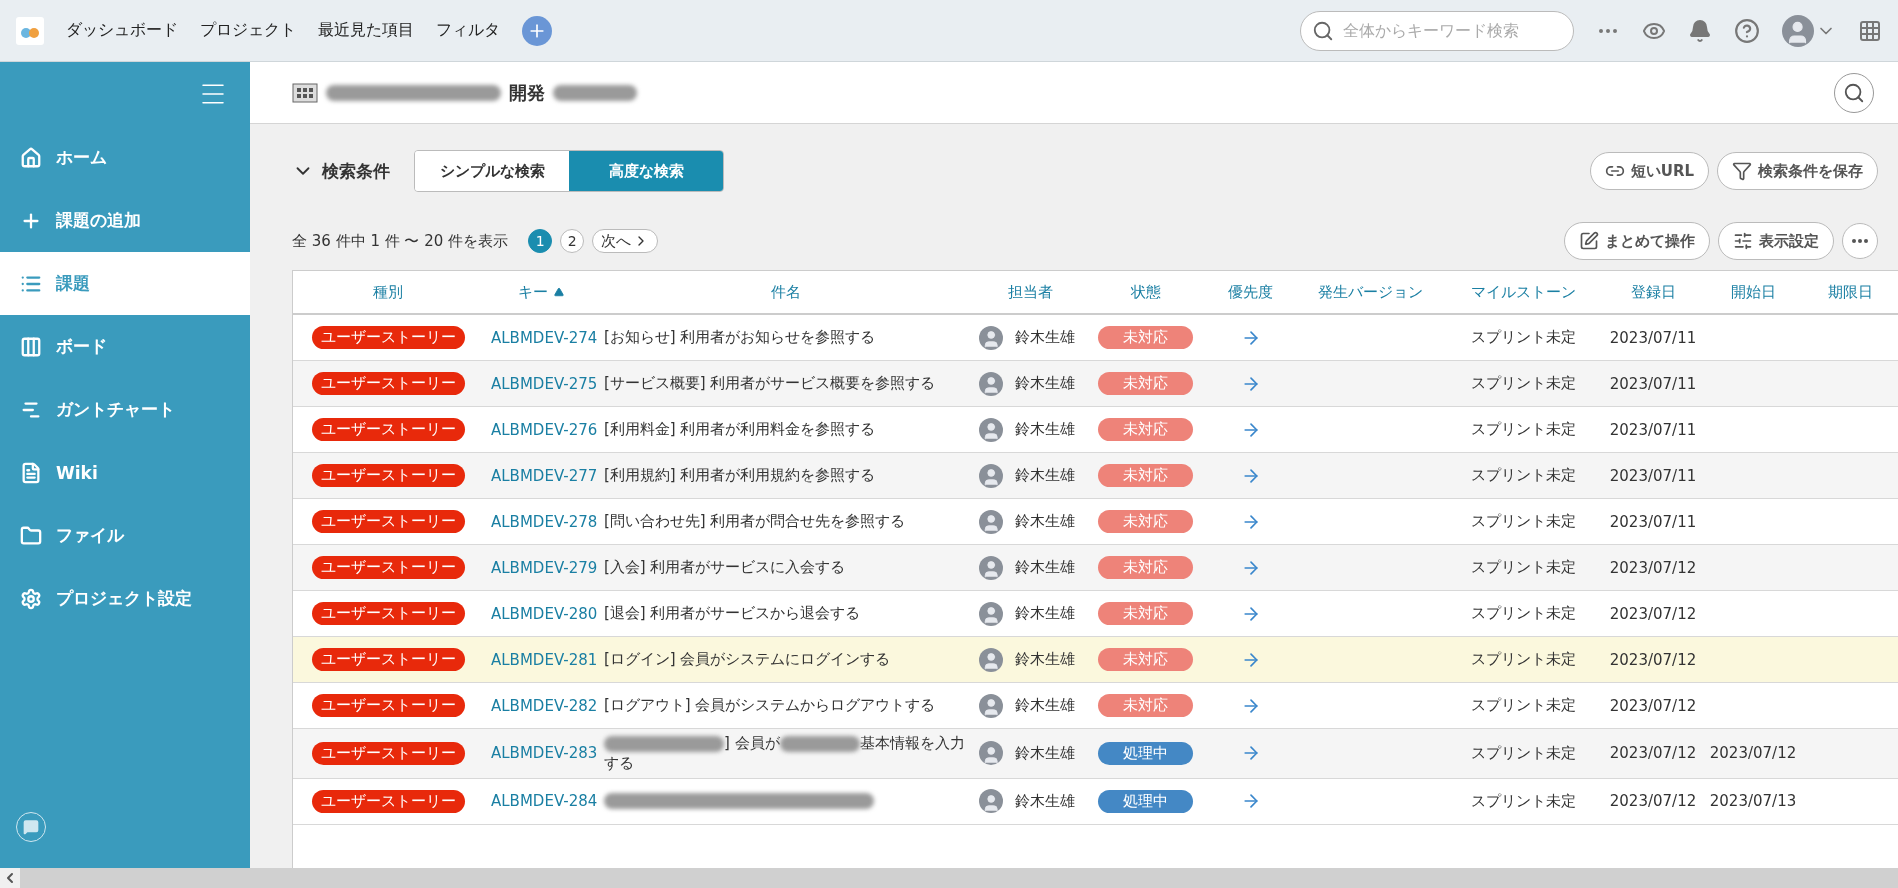 The width and height of the screenshot is (1898, 888). Describe the element at coordinates (949, 878) in the screenshot. I see `horizontal-scrollbar` at that location.